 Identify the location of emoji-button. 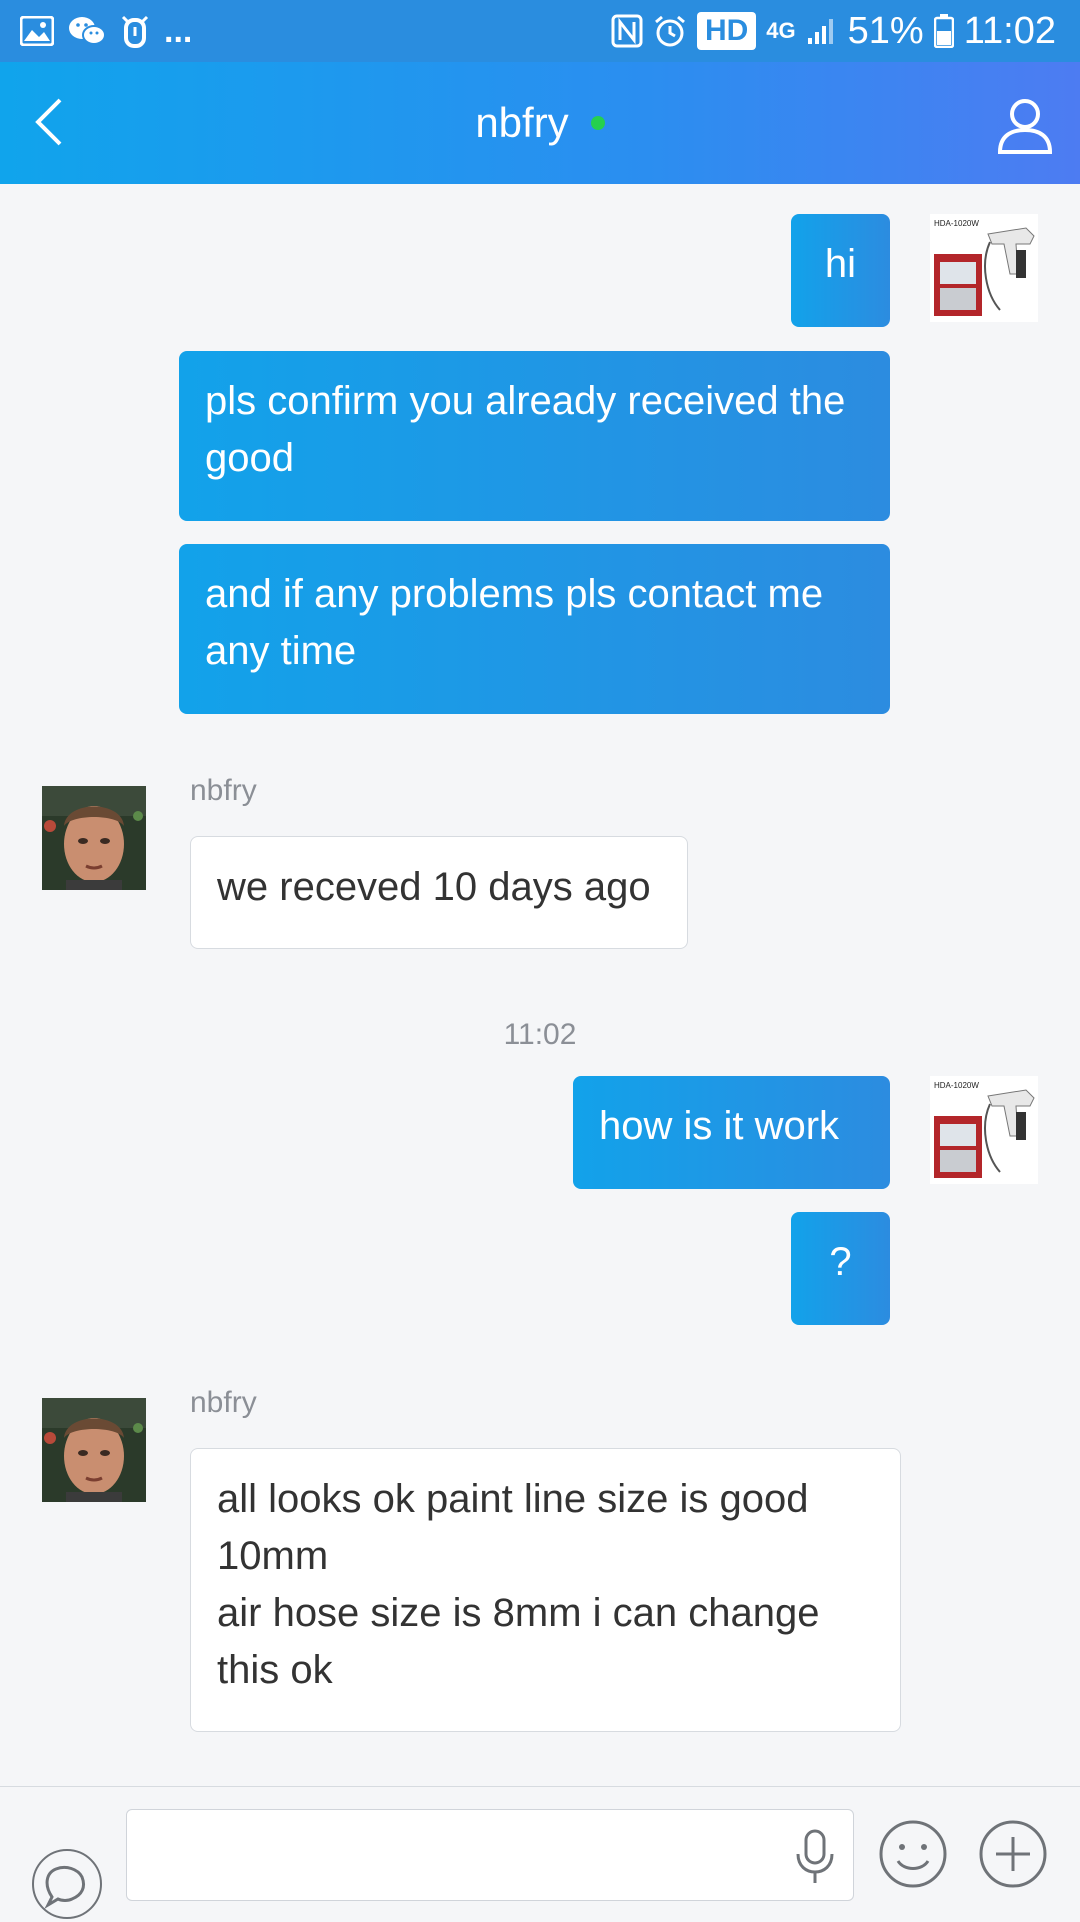
(913, 1854).